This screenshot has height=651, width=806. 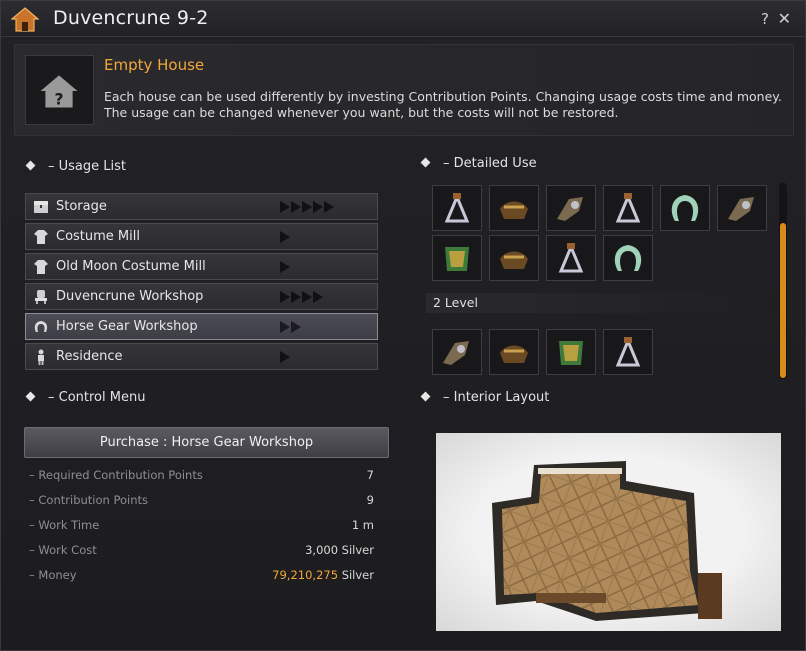 What do you see at coordinates (201, 236) in the screenshot?
I see `usage-item-costume-mill: Costume Mill` at bounding box center [201, 236].